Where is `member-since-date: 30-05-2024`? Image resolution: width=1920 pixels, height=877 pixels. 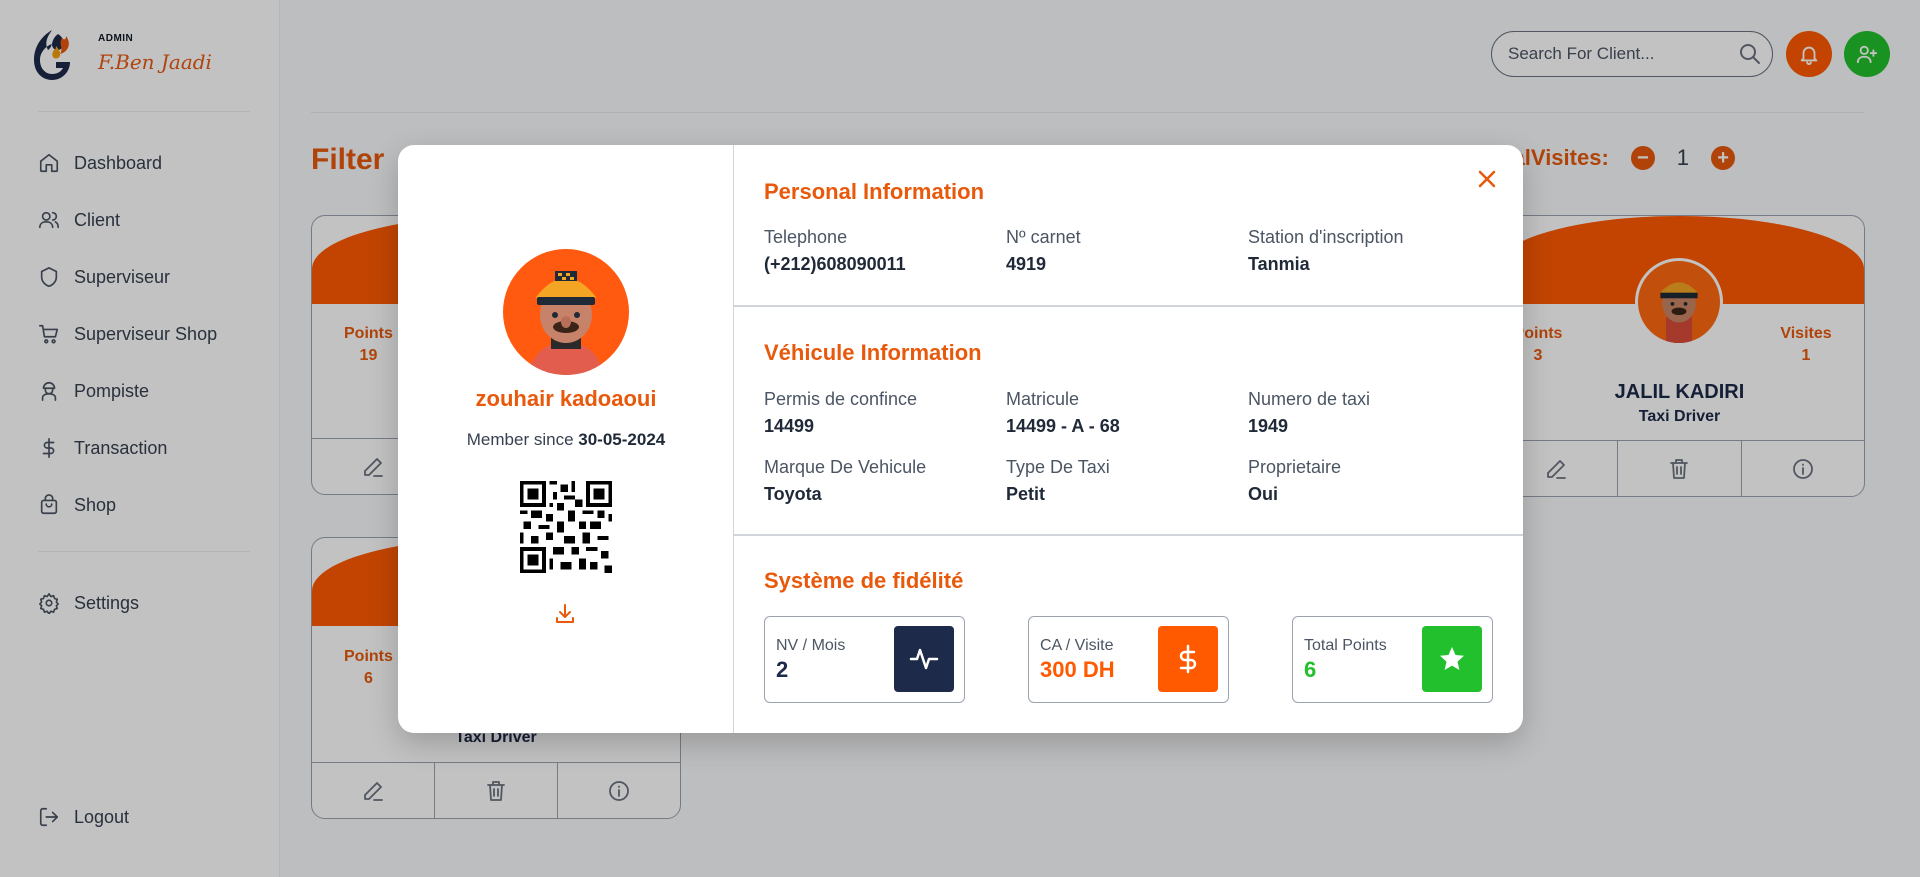 member-since-date: 30-05-2024 is located at coordinates (622, 439).